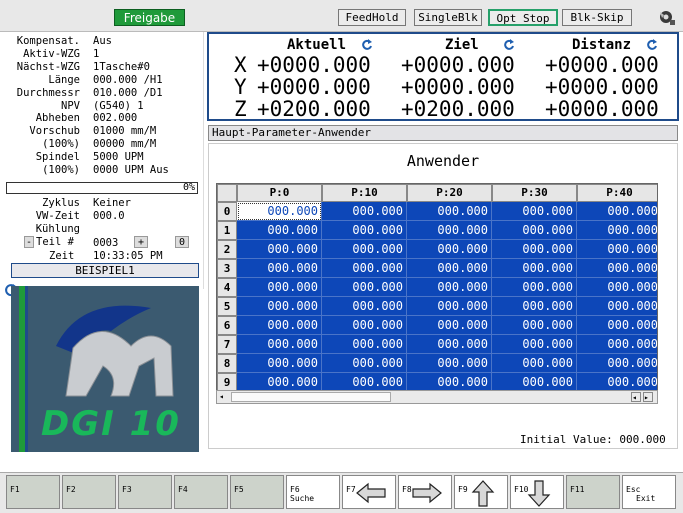 The image size is (683, 513). What do you see at coordinates (227, 230) in the screenshot?
I see `row-header: 1` at bounding box center [227, 230].